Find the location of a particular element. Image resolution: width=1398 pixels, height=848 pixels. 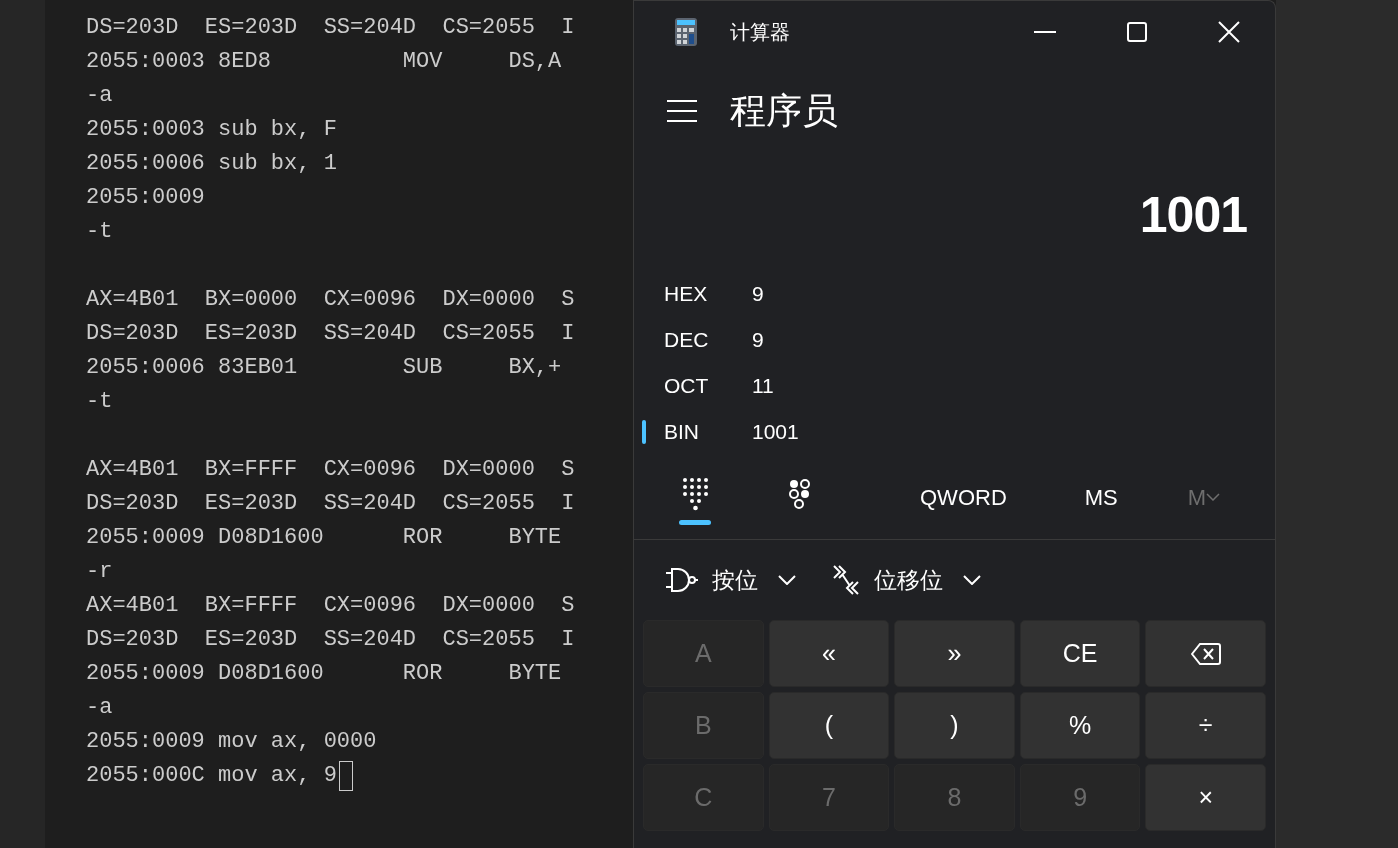

backspace-icon is located at coordinates (1205, 653).